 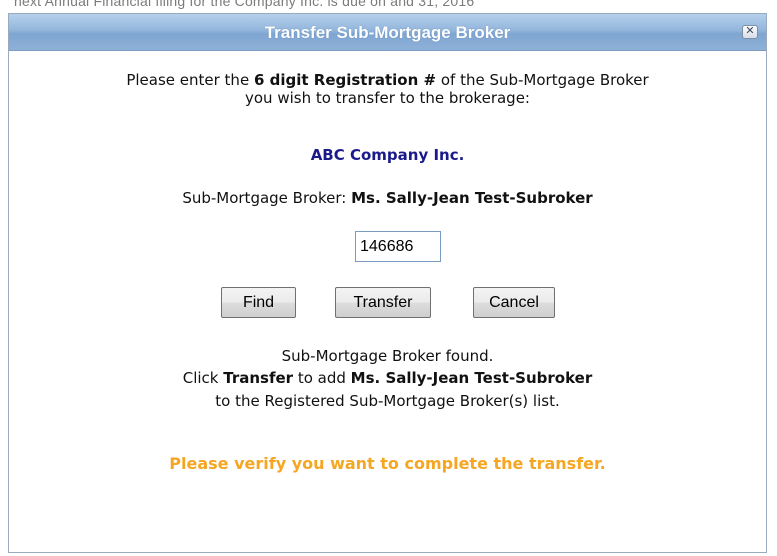 What do you see at coordinates (383, 302) in the screenshot?
I see `transfer-button: Transfer` at bounding box center [383, 302].